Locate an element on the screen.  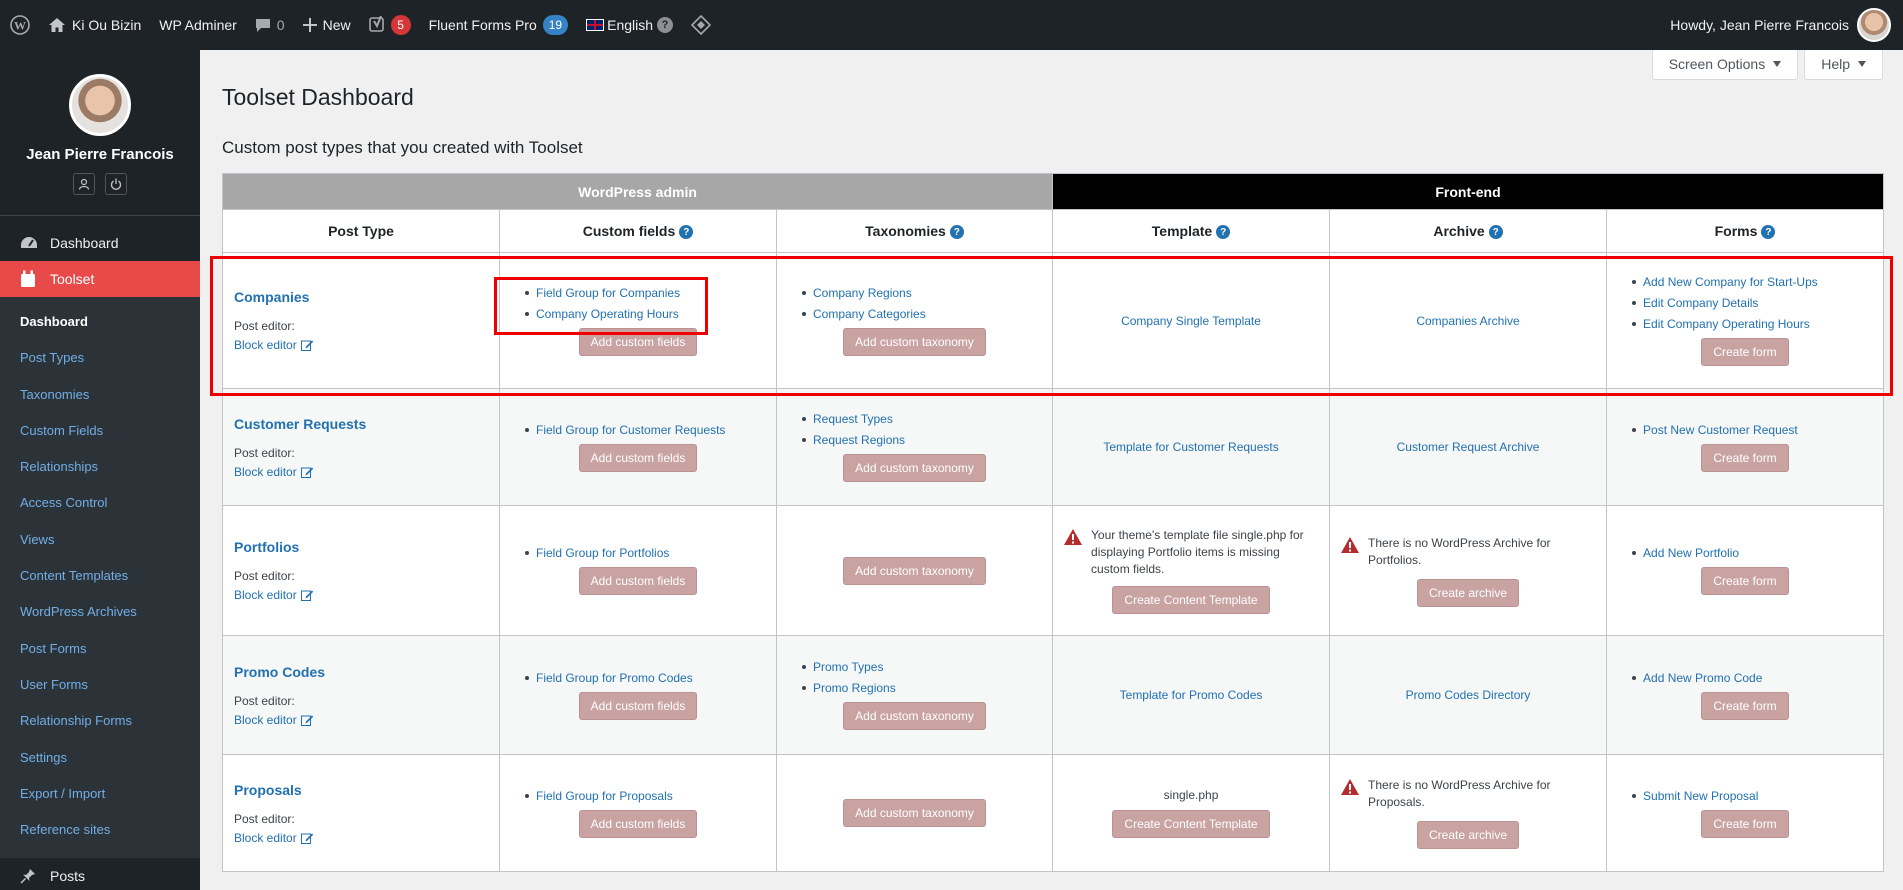
archive-link: Companies Archive is located at coordinates (1467, 321).